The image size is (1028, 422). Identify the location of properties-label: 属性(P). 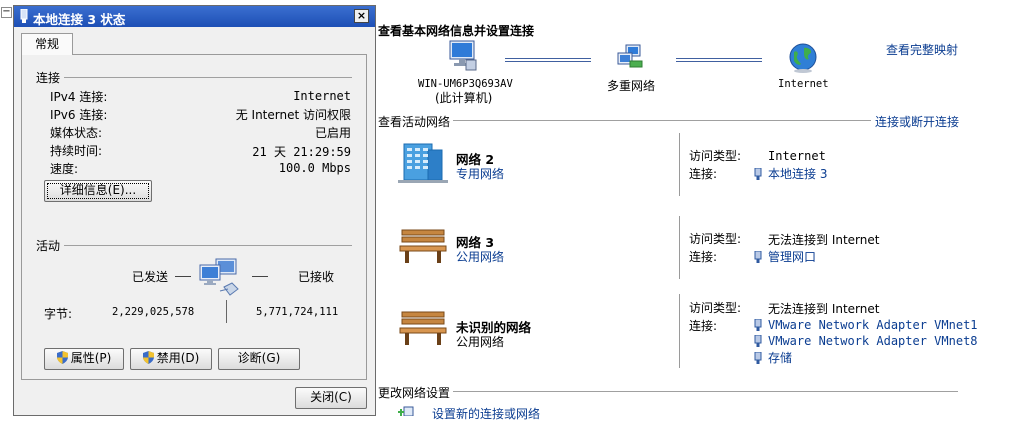
(91, 358).